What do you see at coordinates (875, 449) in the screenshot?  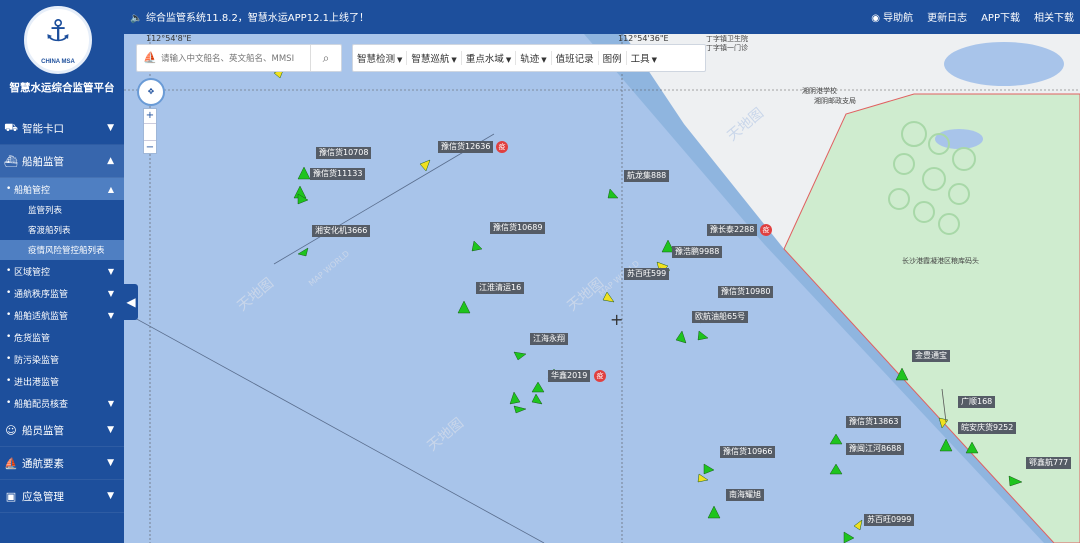 I see `ship-label: 豫闽江河8688` at bounding box center [875, 449].